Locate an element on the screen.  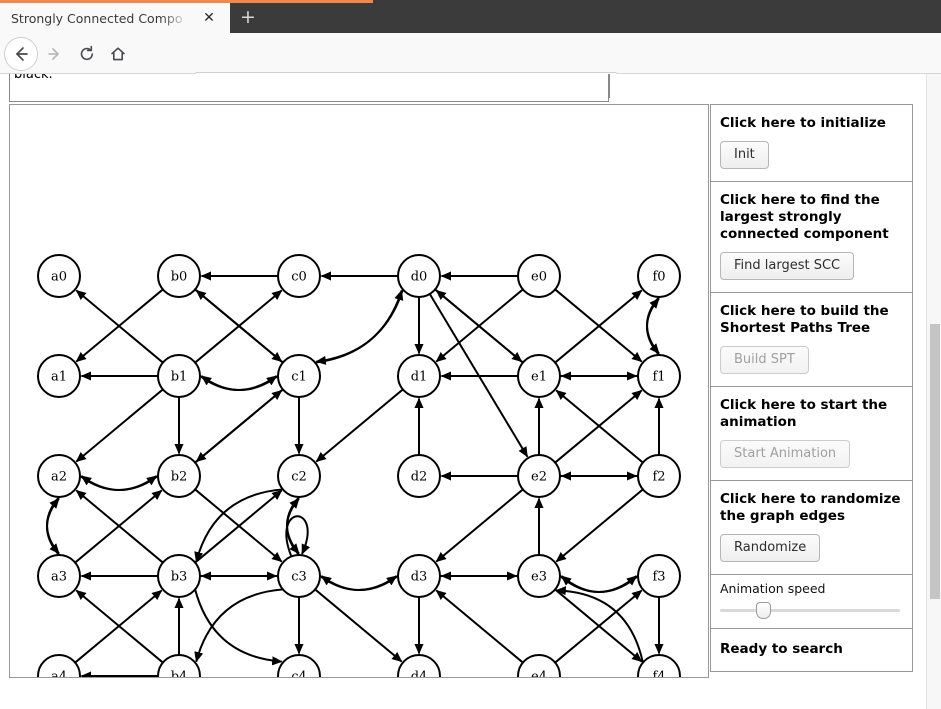
graph-node: c3 is located at coordinates (299, 576).